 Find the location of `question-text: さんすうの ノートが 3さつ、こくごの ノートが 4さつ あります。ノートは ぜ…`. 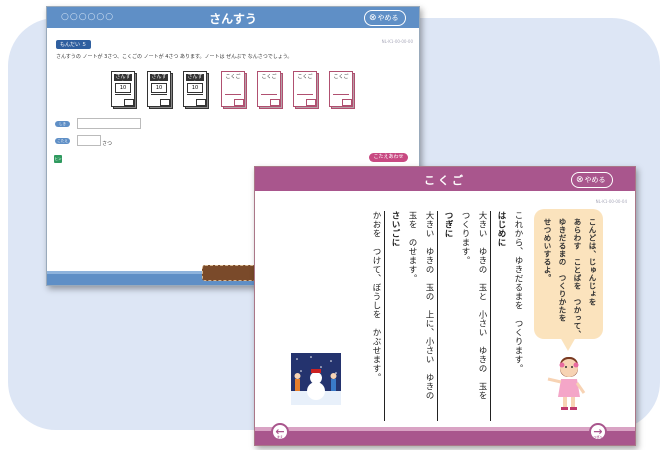

question-text: さんすうの ノートが 3さつ、こくごの ノートが 4さつ あります。ノートは ぜ… is located at coordinates (174, 57).